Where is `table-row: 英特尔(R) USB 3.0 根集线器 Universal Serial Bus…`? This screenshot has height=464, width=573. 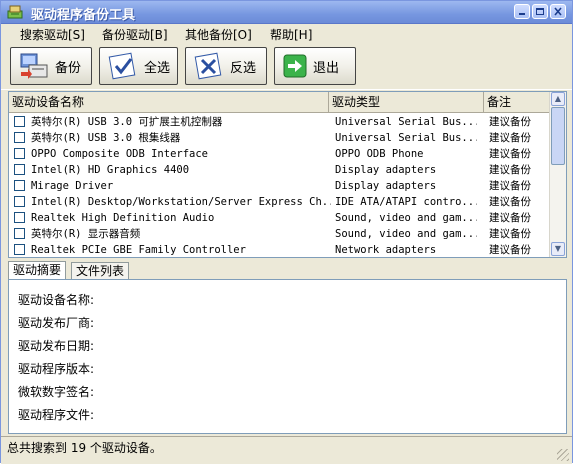 table-row: 英特尔(R) USB 3.0 根集线器 Universal Serial Bus… is located at coordinates (279, 138).